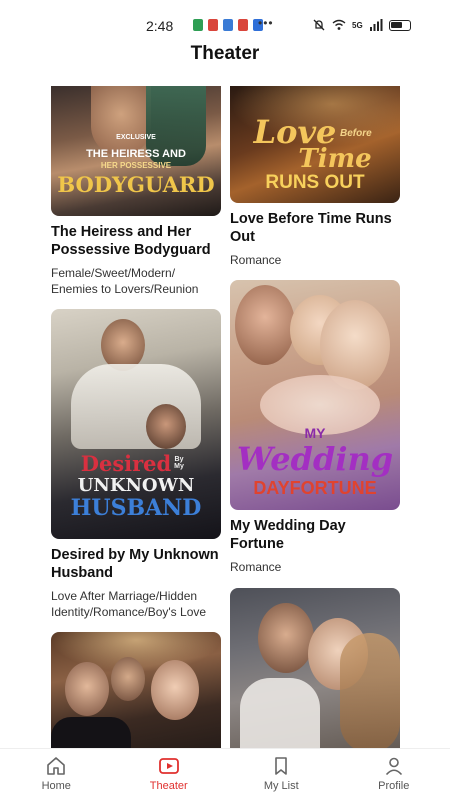  What do you see at coordinates (136, 154) in the screenshot?
I see `poster-title-line: THE HEIRESS AND` at bounding box center [136, 154].